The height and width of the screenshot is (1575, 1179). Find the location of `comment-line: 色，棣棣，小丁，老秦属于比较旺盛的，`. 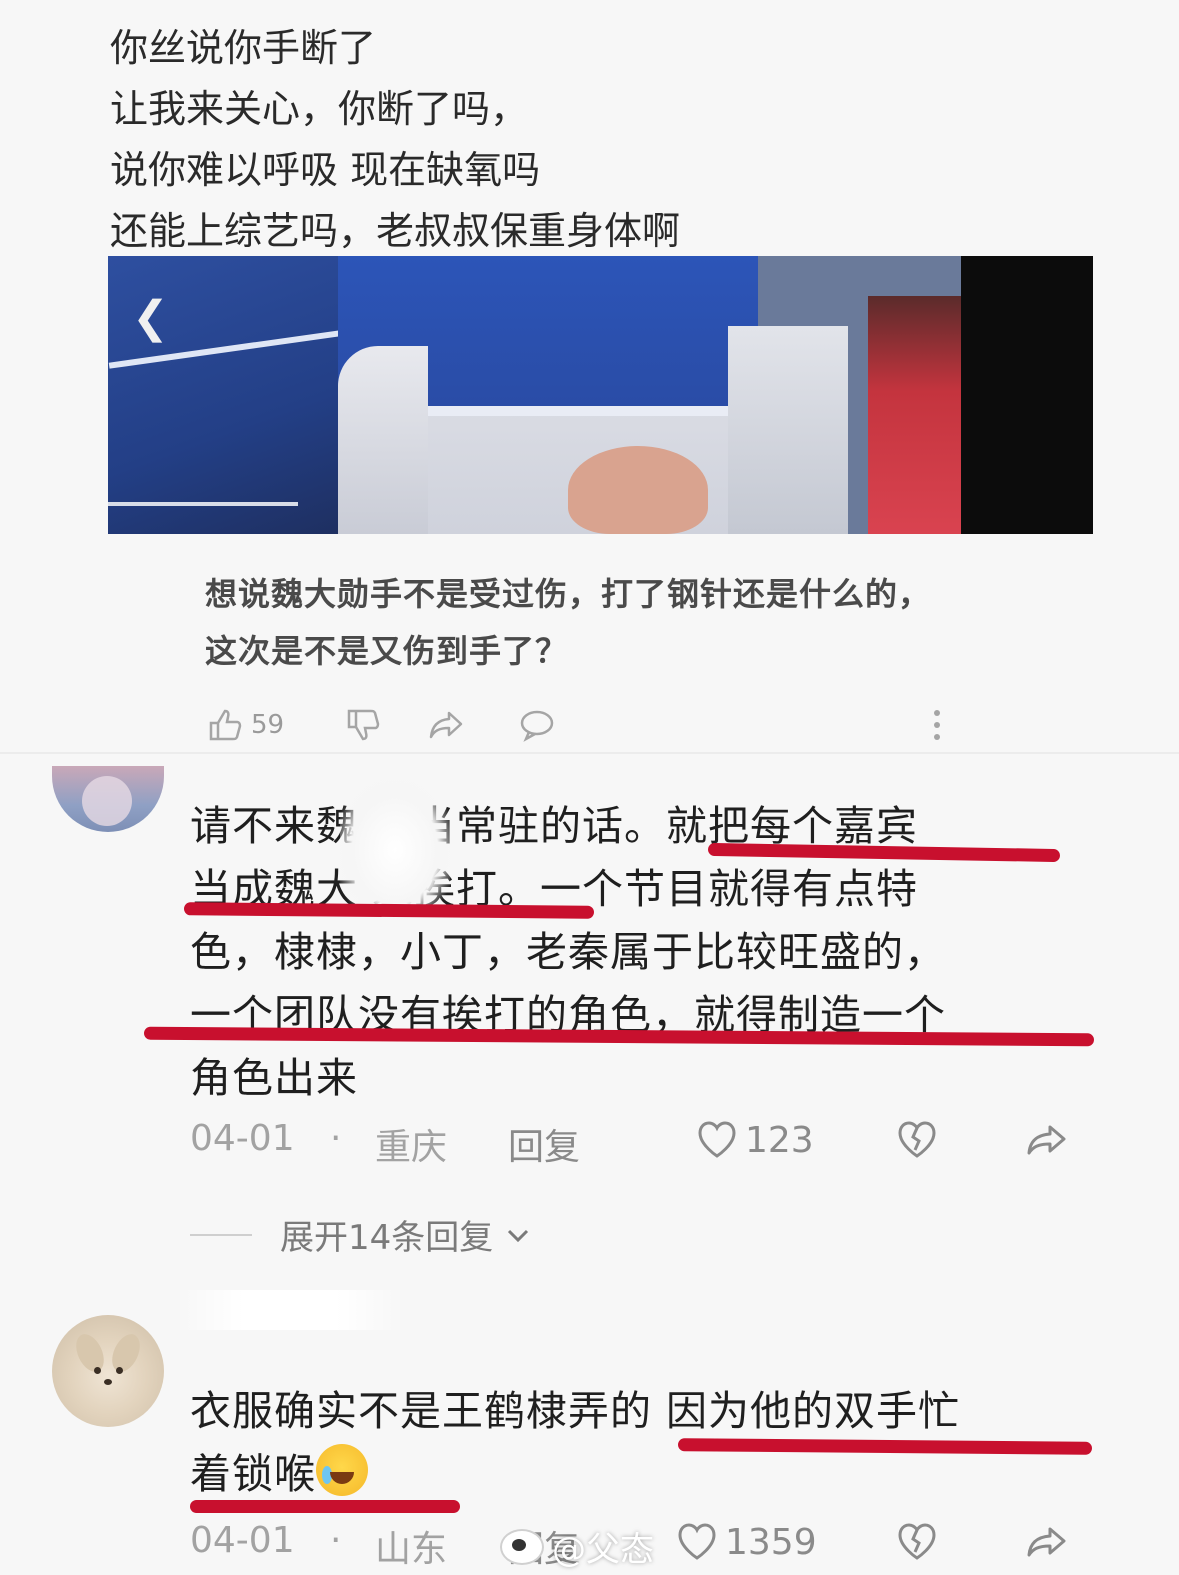

comment-line: 色，棣棣，小丁，老秦属于比较旺盛的， is located at coordinates (568, 952).